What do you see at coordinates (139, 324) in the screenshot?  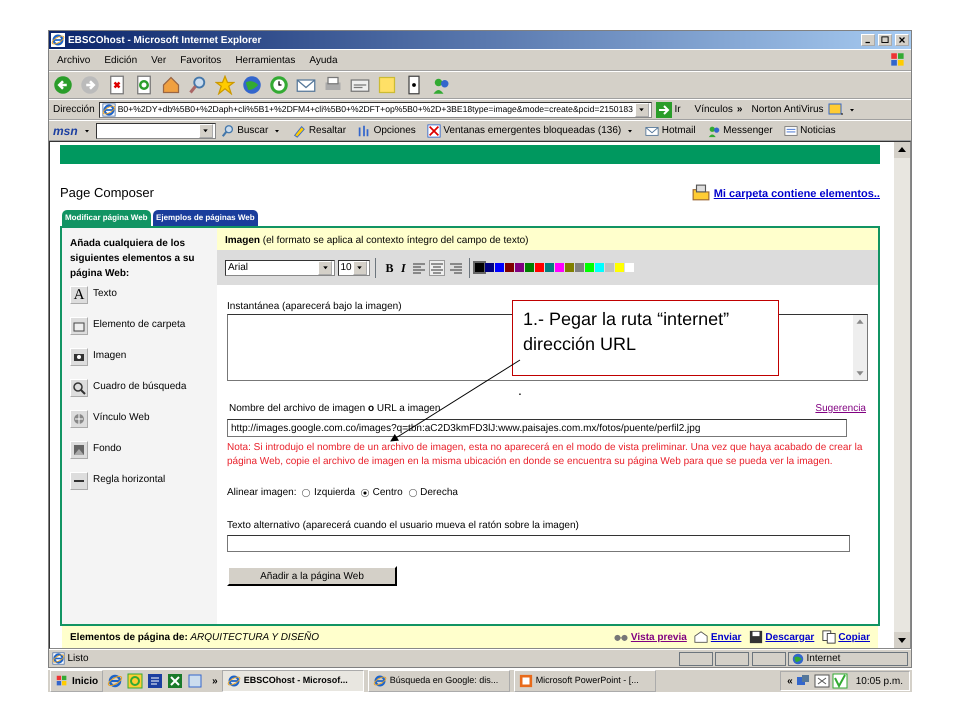 I see `sidebar-item: Elemento de carpeta` at bounding box center [139, 324].